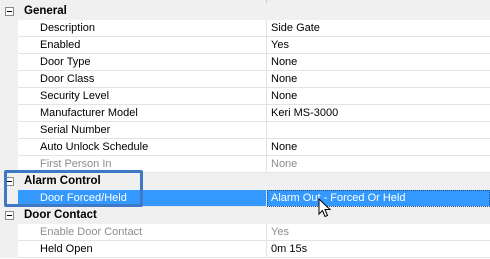  What do you see at coordinates (245, 181) in the screenshot?
I see `category-alarm-control: Alarm Control` at bounding box center [245, 181].